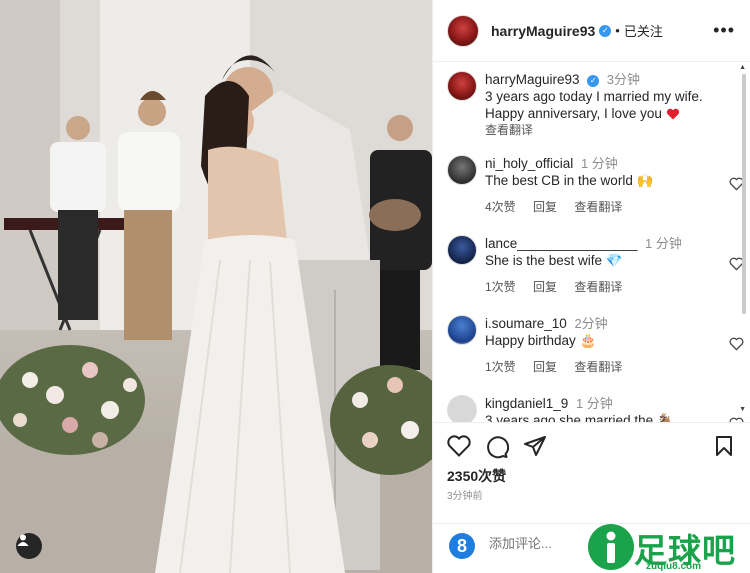  I want to click on comment-bubble-icon, so click(497, 447).